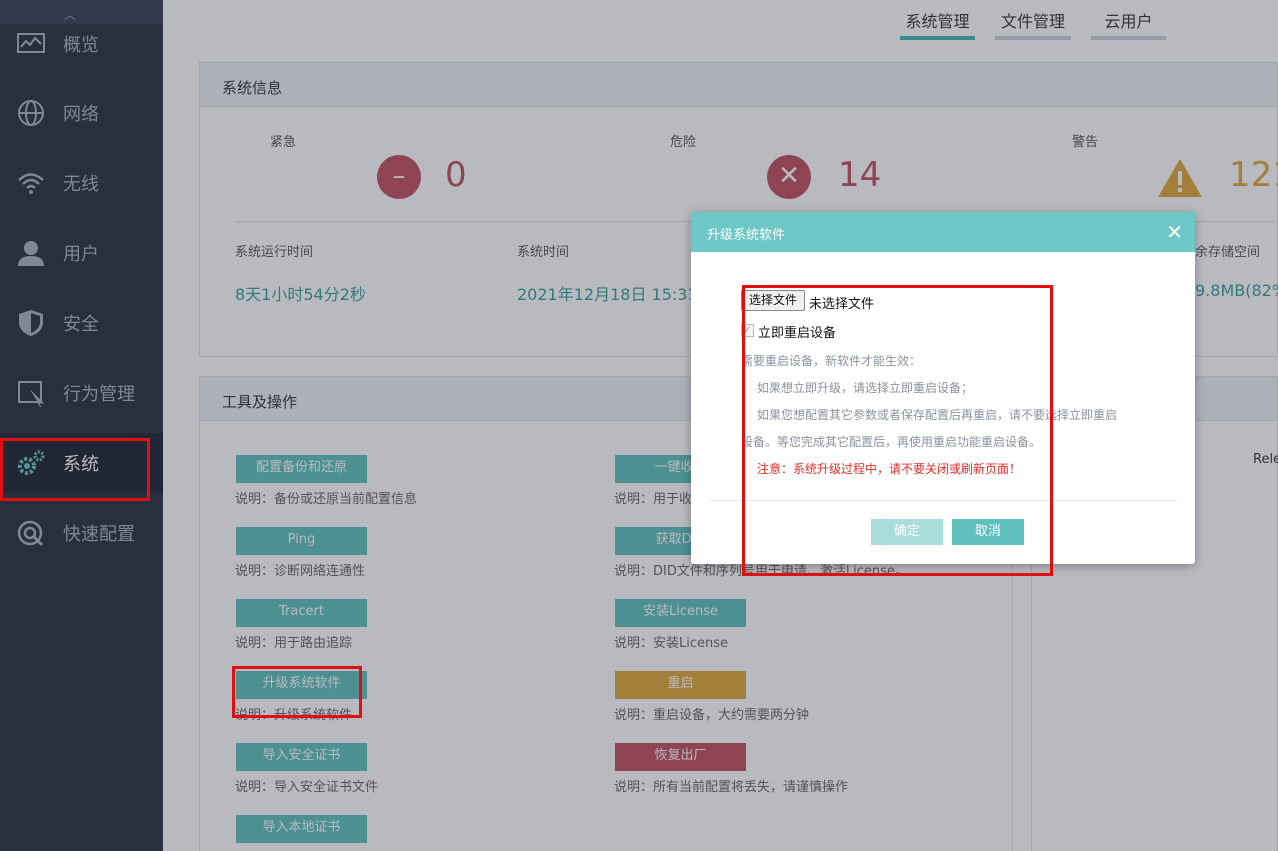 Image resolution: width=1278 pixels, height=851 pixels. What do you see at coordinates (943, 232) in the screenshot?
I see `dialog-header: 升级系统软件 ✕` at bounding box center [943, 232].